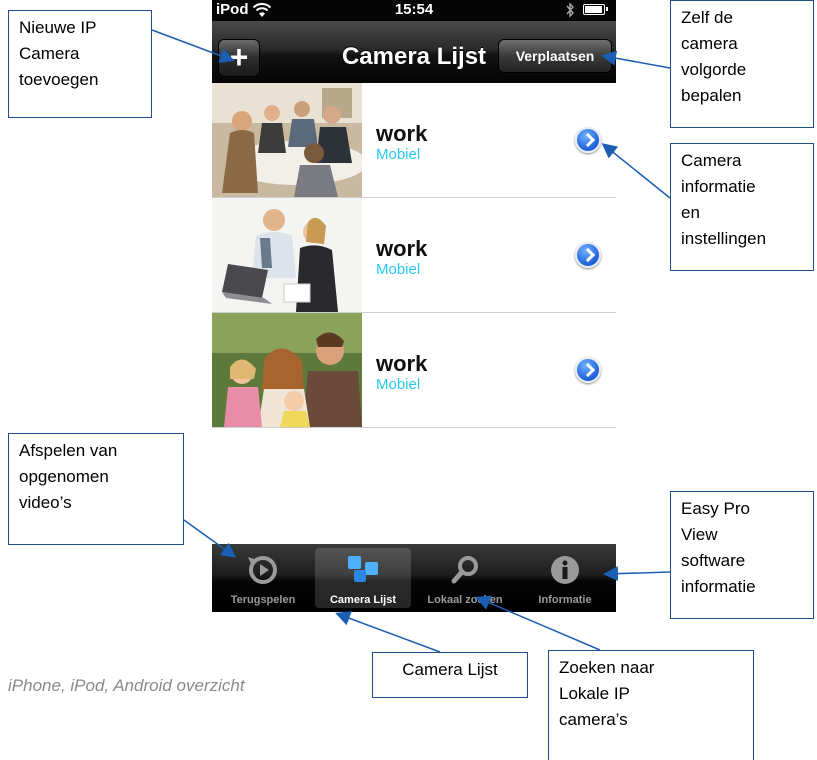 This screenshot has height=760, width=817. I want to click on arrow-camera-list, so click(388, 632).